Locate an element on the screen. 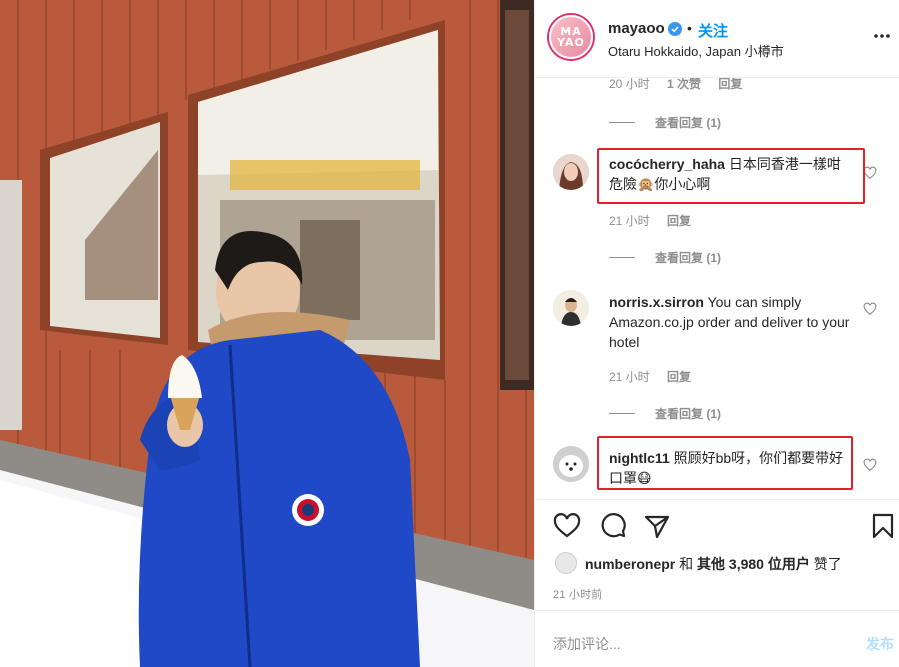 Image resolution: width=899 pixels, height=667 pixels. likes-summary: numberonepr 和 其他 3,980 位用户 赞了 is located at coordinates (713, 564).